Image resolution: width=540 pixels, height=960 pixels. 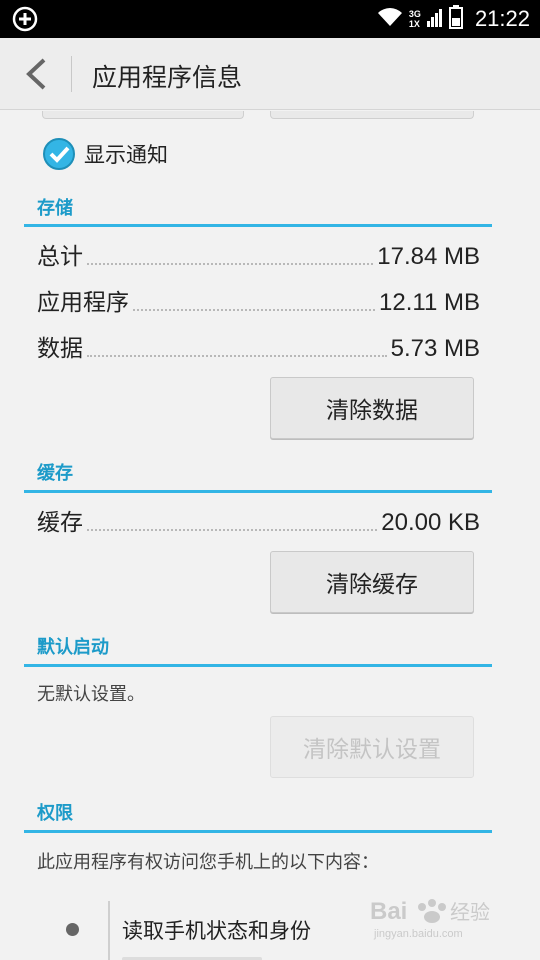 I want to click on permissions-section-title: 权限, so click(x=55, y=813).